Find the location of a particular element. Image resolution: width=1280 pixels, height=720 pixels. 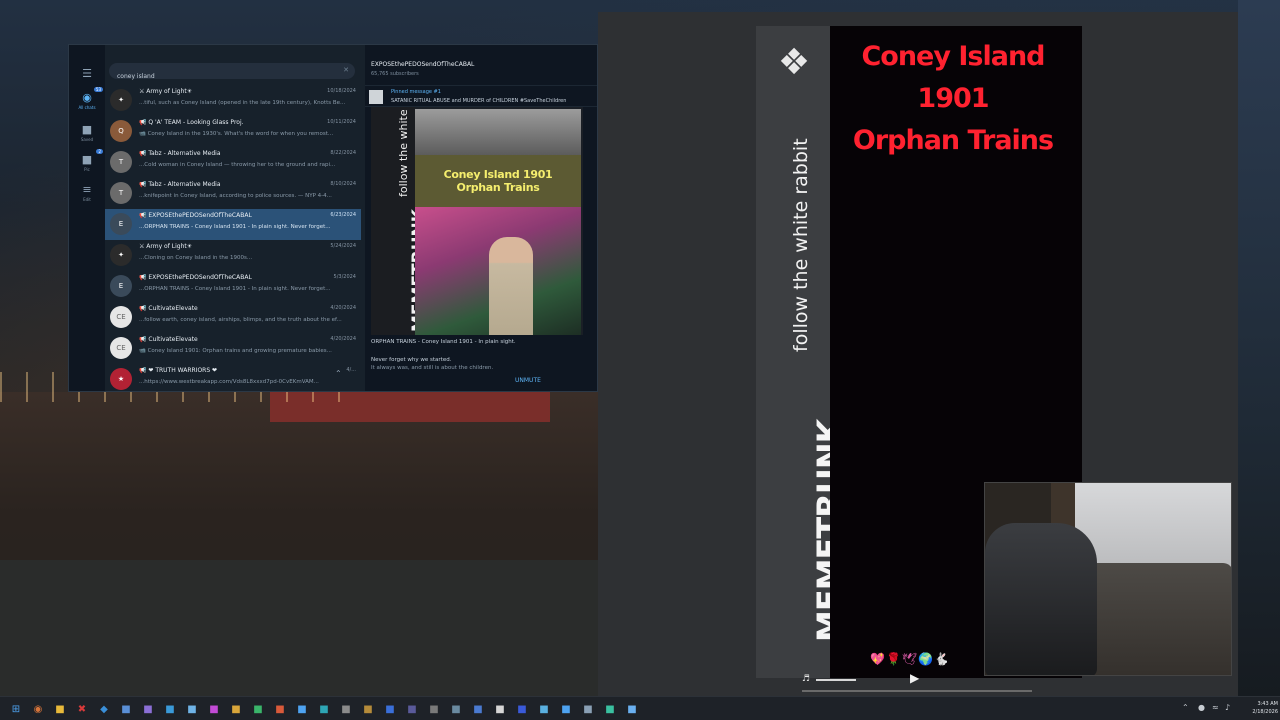

video-side-strip: ❖ follow the white rabbit MEMETRUNK is located at coordinates (802, 352).